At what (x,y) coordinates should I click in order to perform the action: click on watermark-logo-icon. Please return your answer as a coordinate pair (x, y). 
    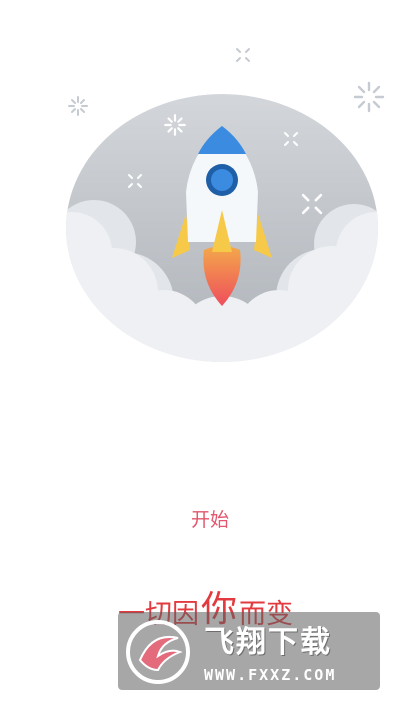
    Looking at the image, I should click on (159, 651).